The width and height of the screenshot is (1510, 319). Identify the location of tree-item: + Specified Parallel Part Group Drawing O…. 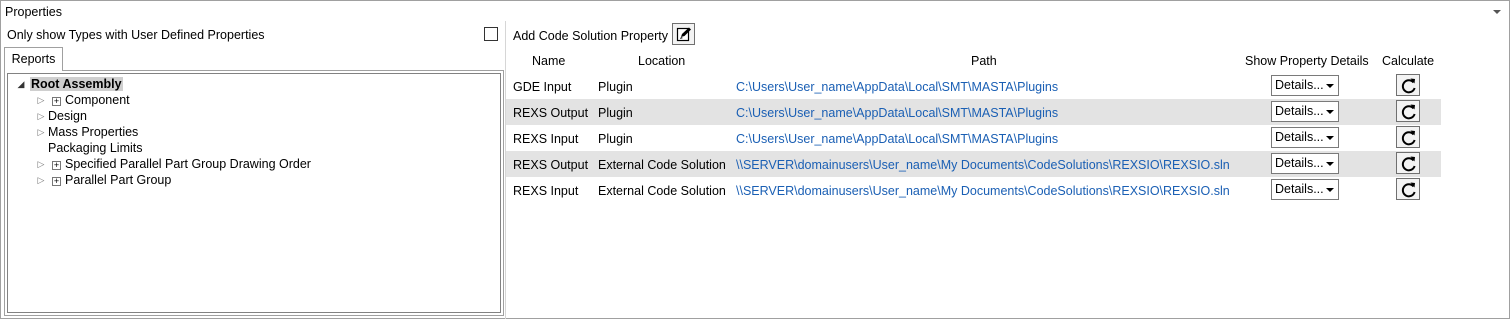
(181, 164).